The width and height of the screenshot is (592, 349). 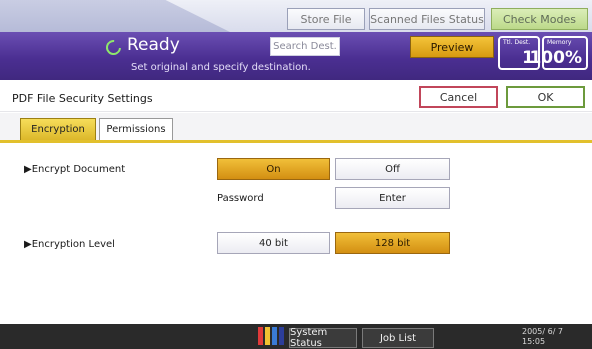 I want to click on encryption-128bit-button: 128 bit, so click(x=392, y=243).